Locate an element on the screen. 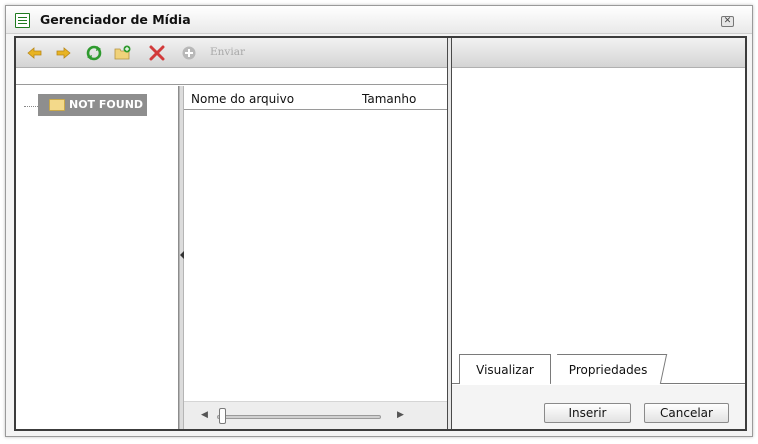 The width and height of the screenshot is (758, 444). tab-properties: Propriedades is located at coordinates (609, 369).